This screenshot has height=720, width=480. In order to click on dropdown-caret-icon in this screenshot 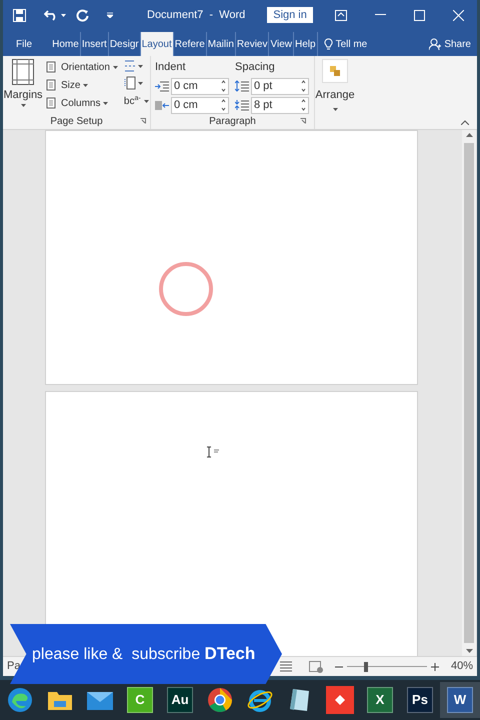, I will do `click(63, 15)`.